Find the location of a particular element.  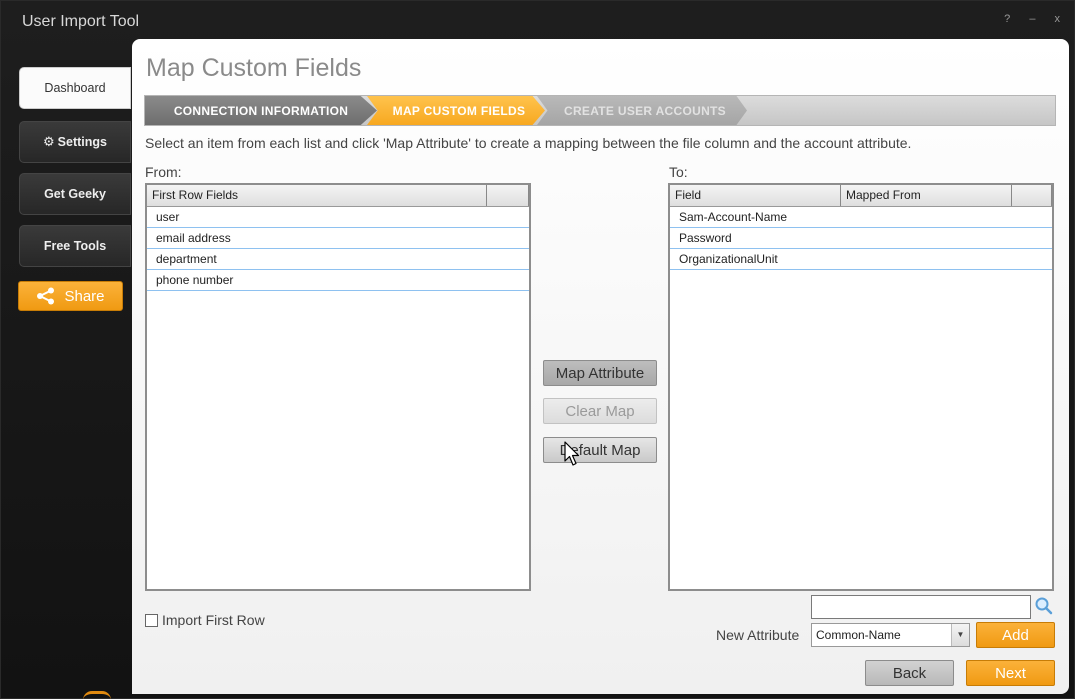

sidebar-item-label: Get Geeky is located at coordinates (75, 194).